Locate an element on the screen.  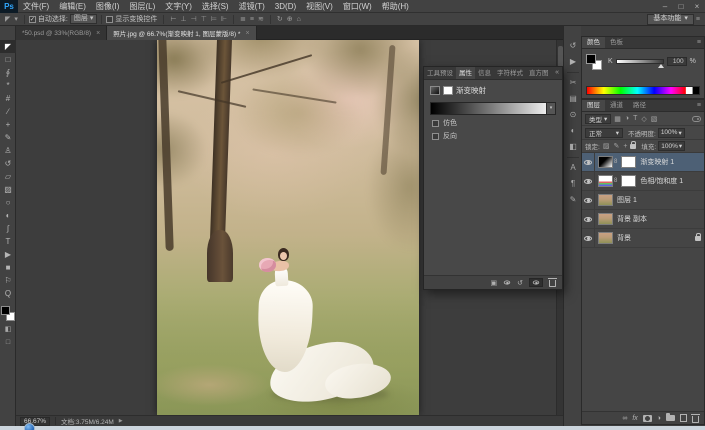
layer-name: 背景 is located at coordinates (624, 238).